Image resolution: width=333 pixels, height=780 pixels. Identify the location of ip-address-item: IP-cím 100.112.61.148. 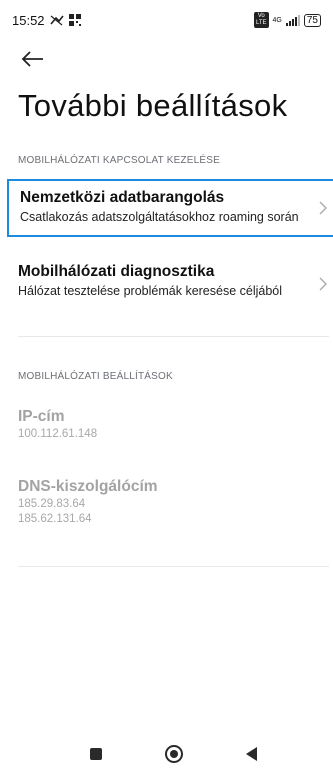
(57, 424).